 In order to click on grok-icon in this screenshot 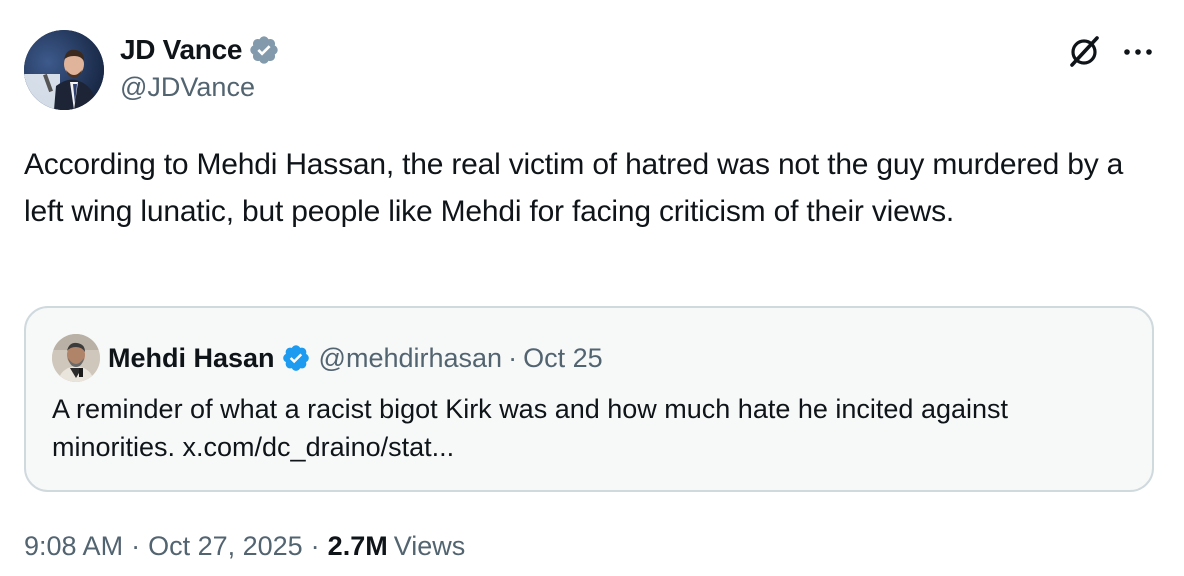, I will do `click(1084, 52)`.